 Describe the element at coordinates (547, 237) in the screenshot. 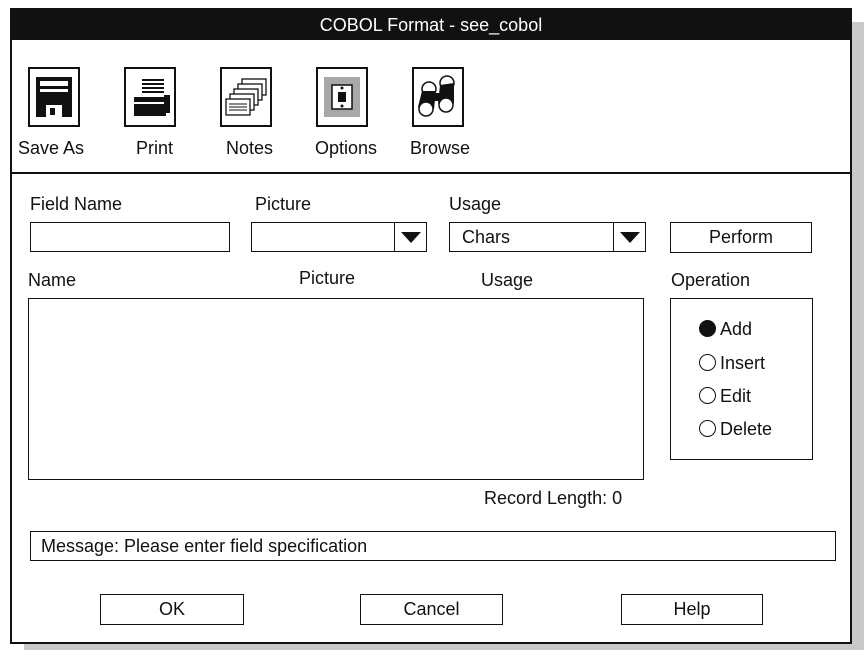

I see `usage-dropdown: Chars` at that location.